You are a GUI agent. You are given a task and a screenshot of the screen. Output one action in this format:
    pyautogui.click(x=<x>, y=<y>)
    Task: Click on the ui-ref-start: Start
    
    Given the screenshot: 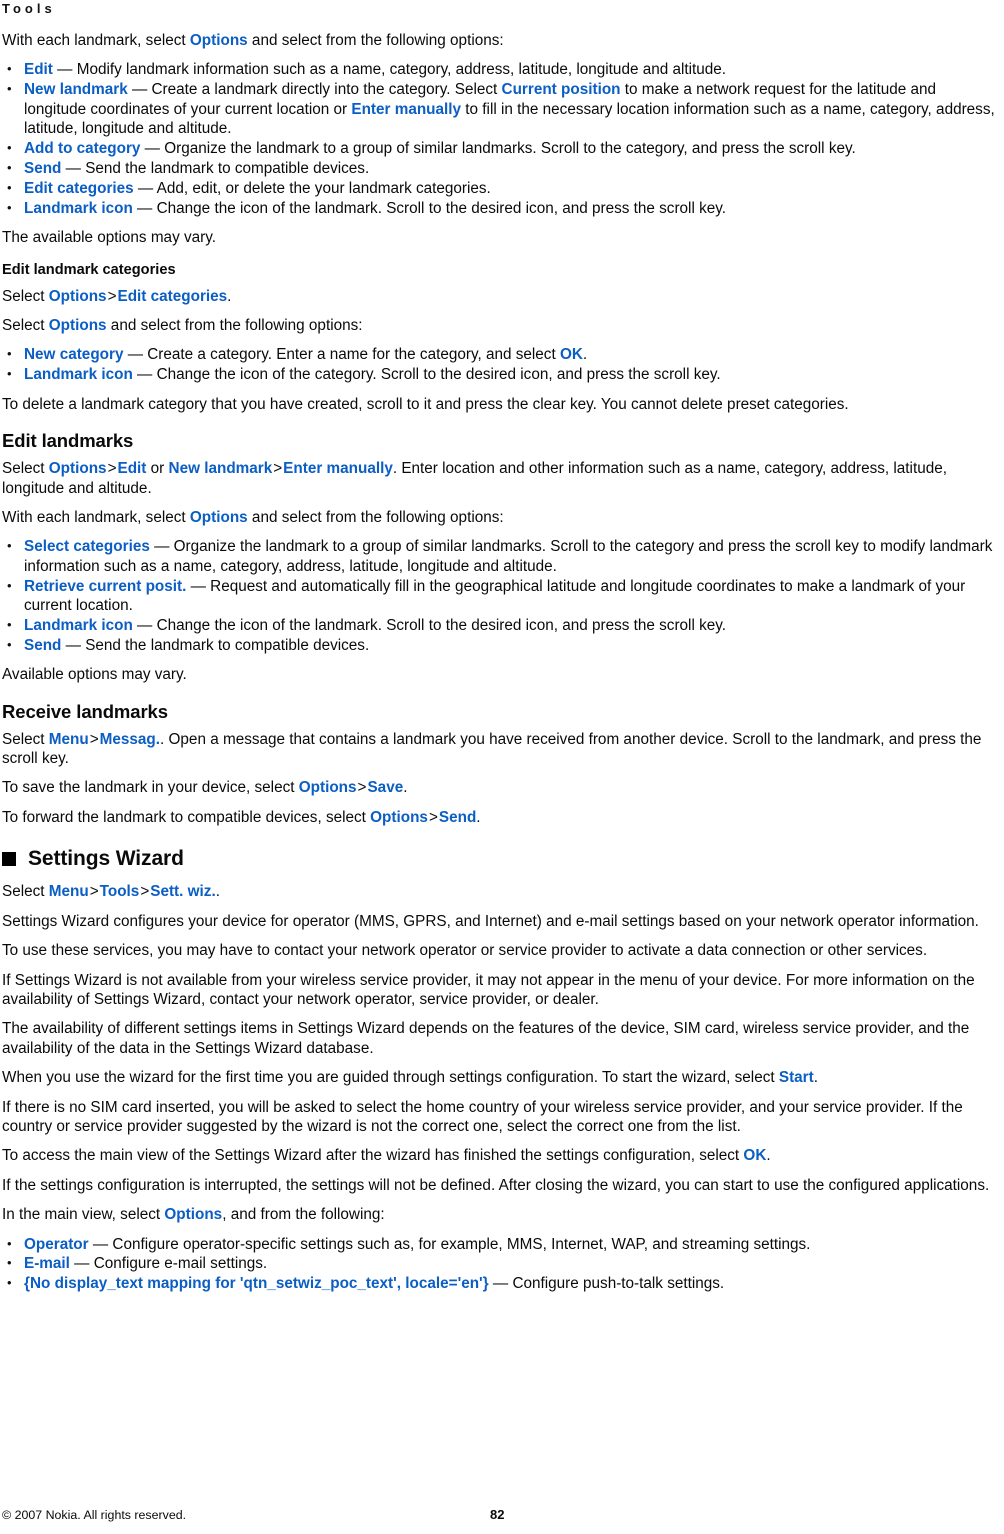 What is the action you would take?
    pyautogui.click(x=796, y=1077)
    